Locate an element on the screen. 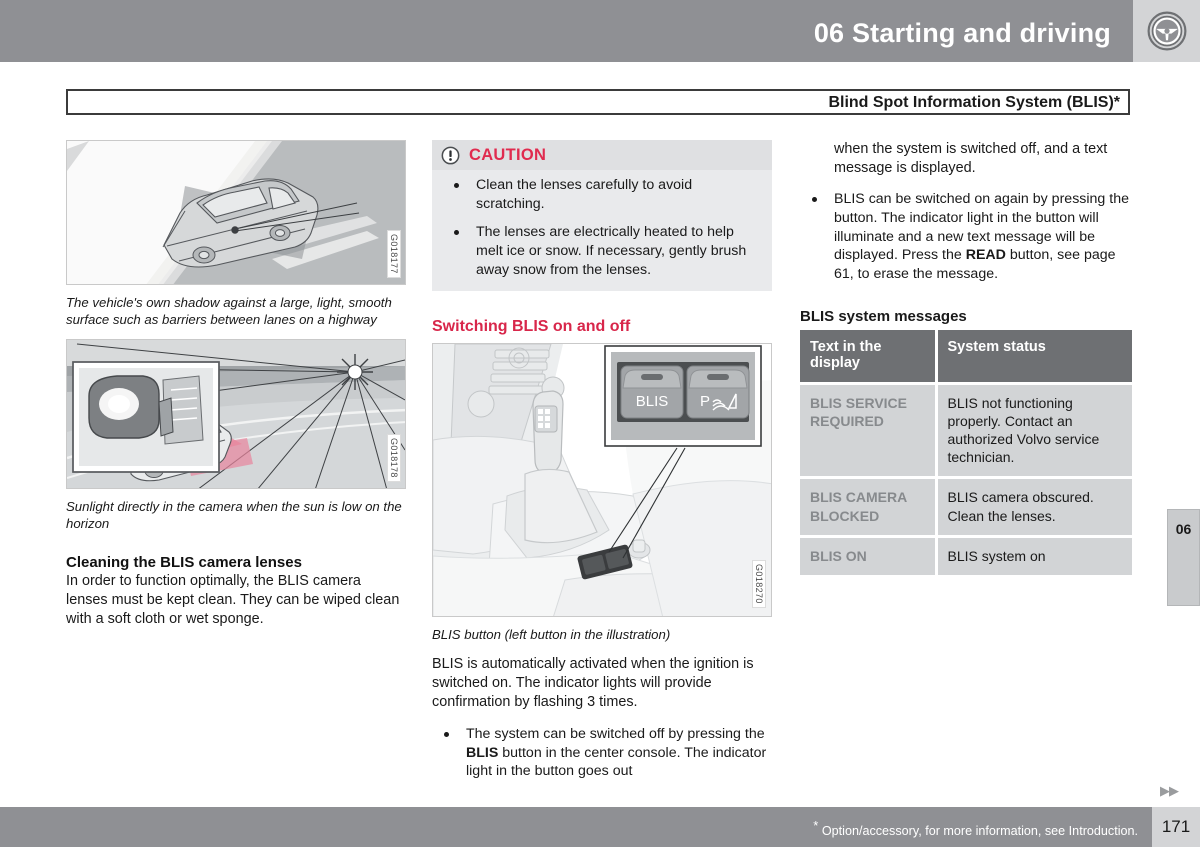 The image size is (1200, 847). figure-id-2: G018178 is located at coordinates (394, 458).